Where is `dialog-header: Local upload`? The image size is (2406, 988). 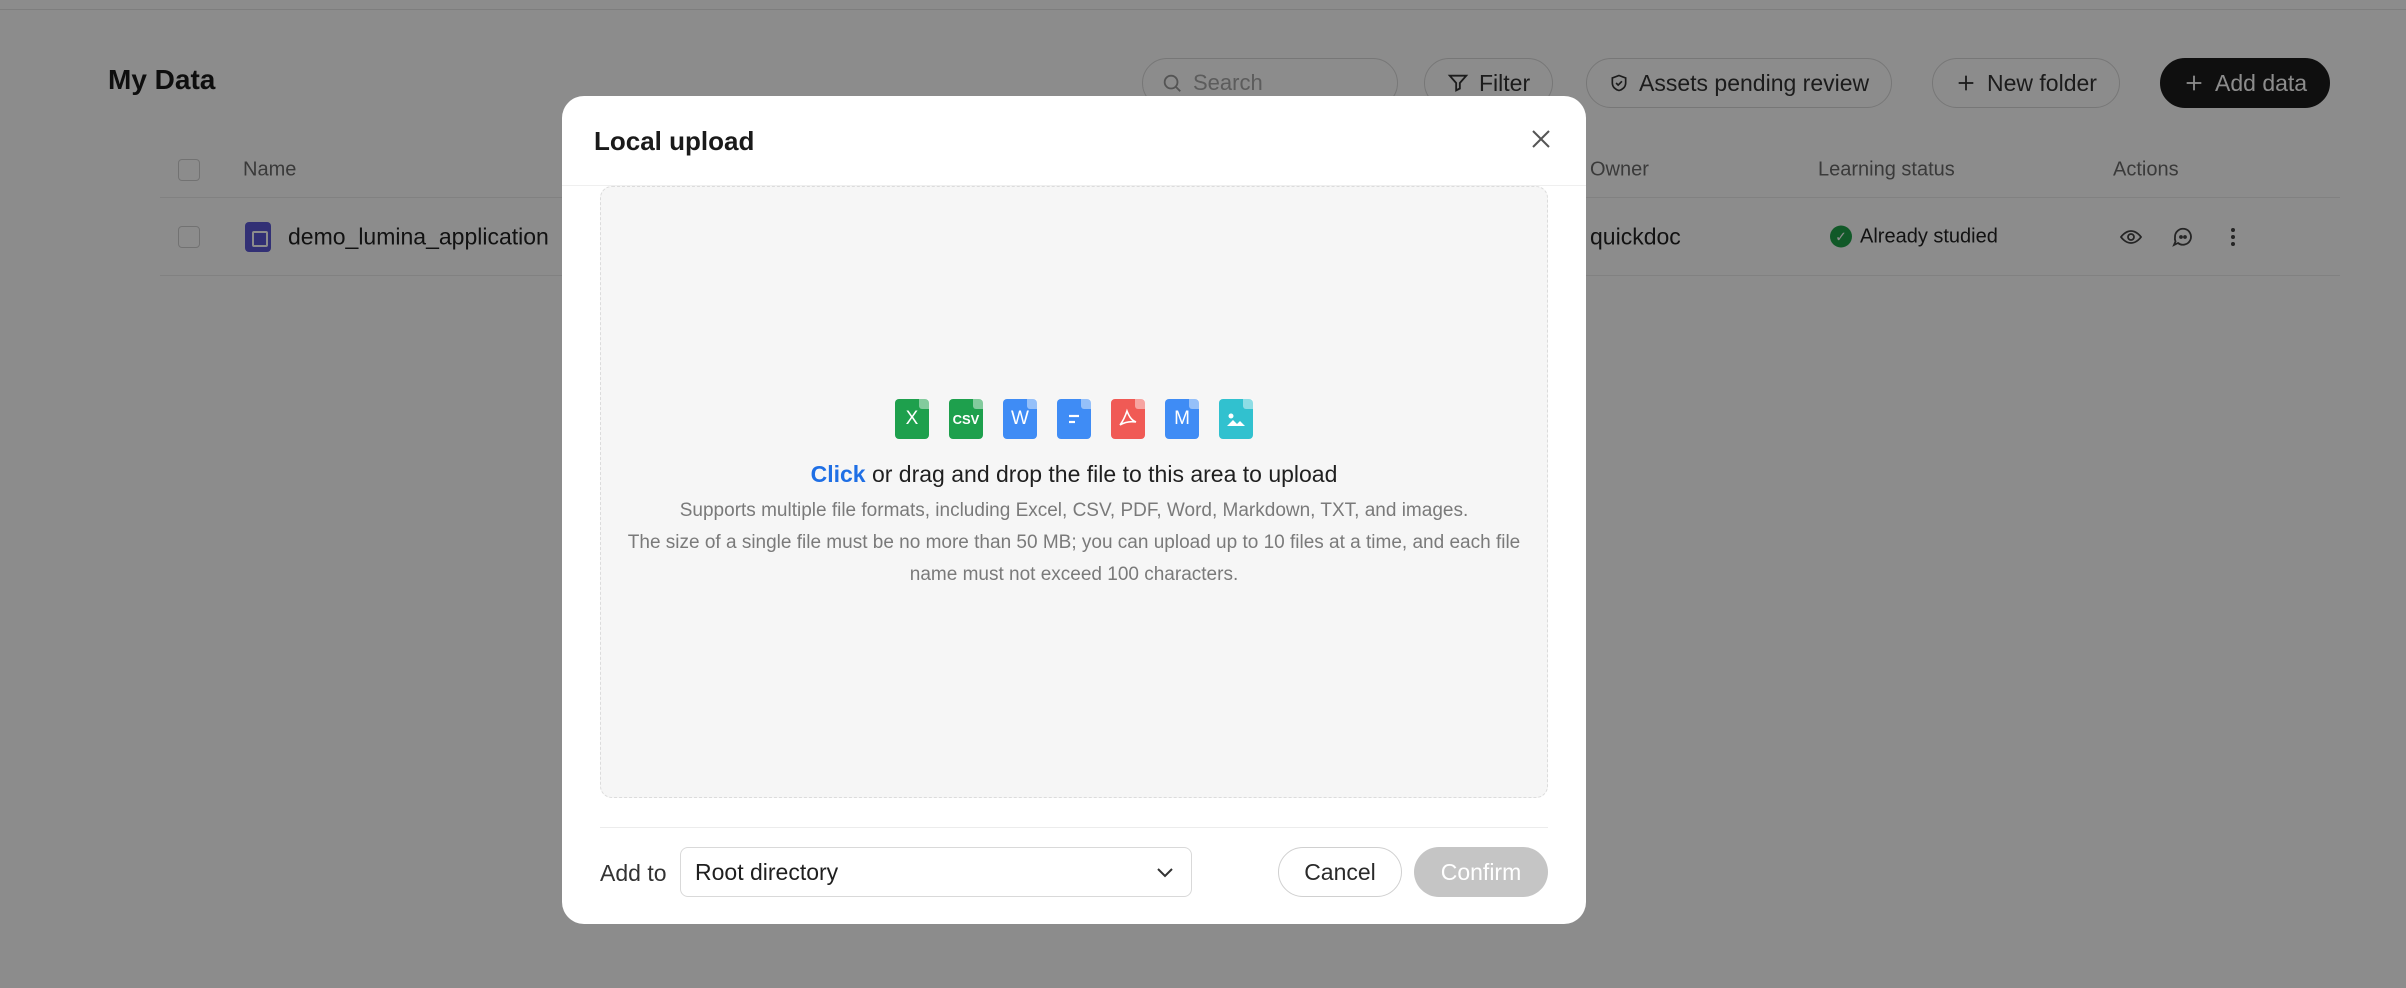
dialog-header: Local upload is located at coordinates (1074, 141).